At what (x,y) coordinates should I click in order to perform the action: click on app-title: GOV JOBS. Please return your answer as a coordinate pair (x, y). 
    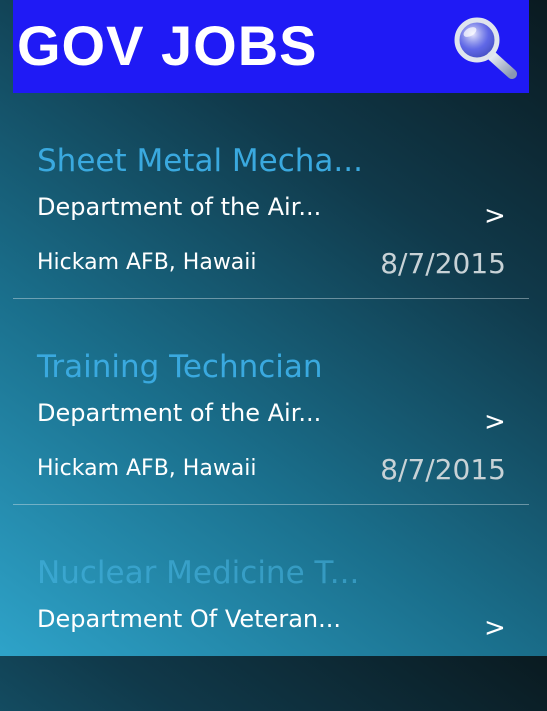
    Looking at the image, I should click on (167, 45).